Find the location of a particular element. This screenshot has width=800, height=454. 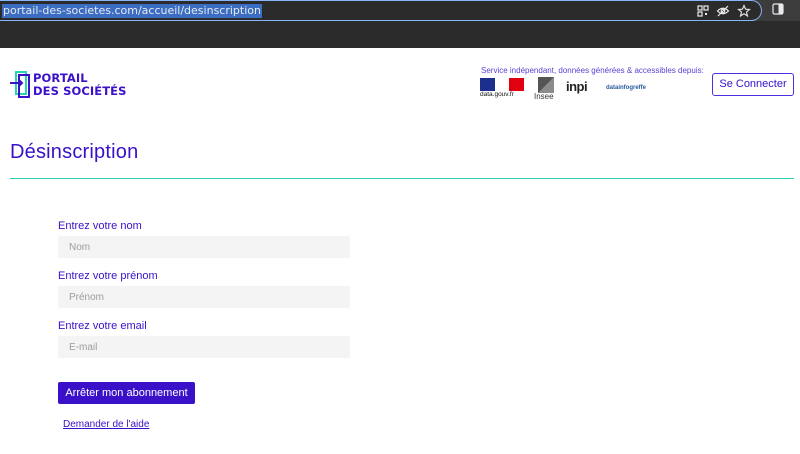

login-button: Se Connecter is located at coordinates (753, 84).